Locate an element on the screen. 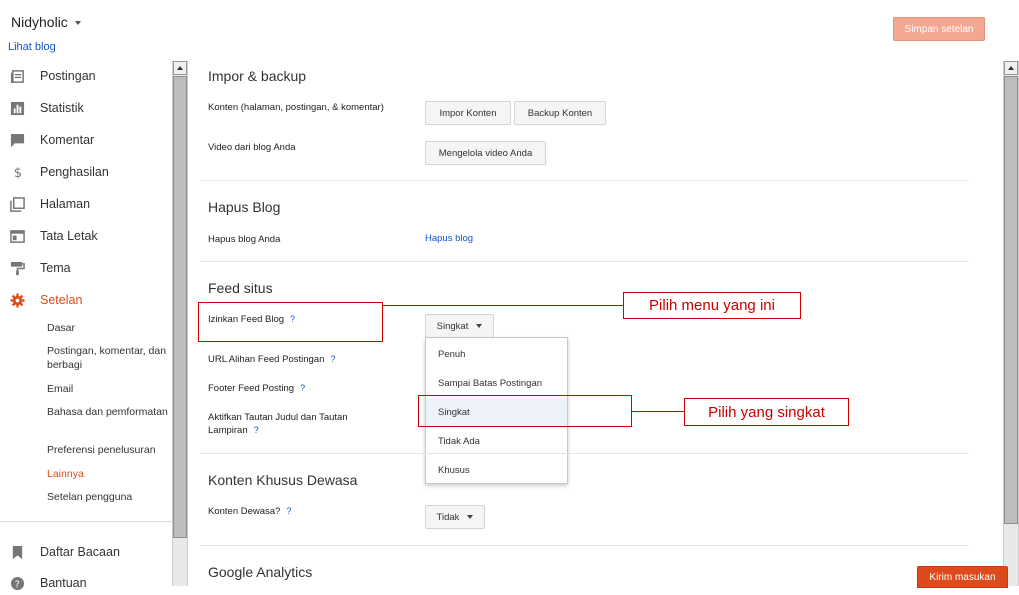  allow-feed-dropdown-value: Singkat is located at coordinates (452, 326).